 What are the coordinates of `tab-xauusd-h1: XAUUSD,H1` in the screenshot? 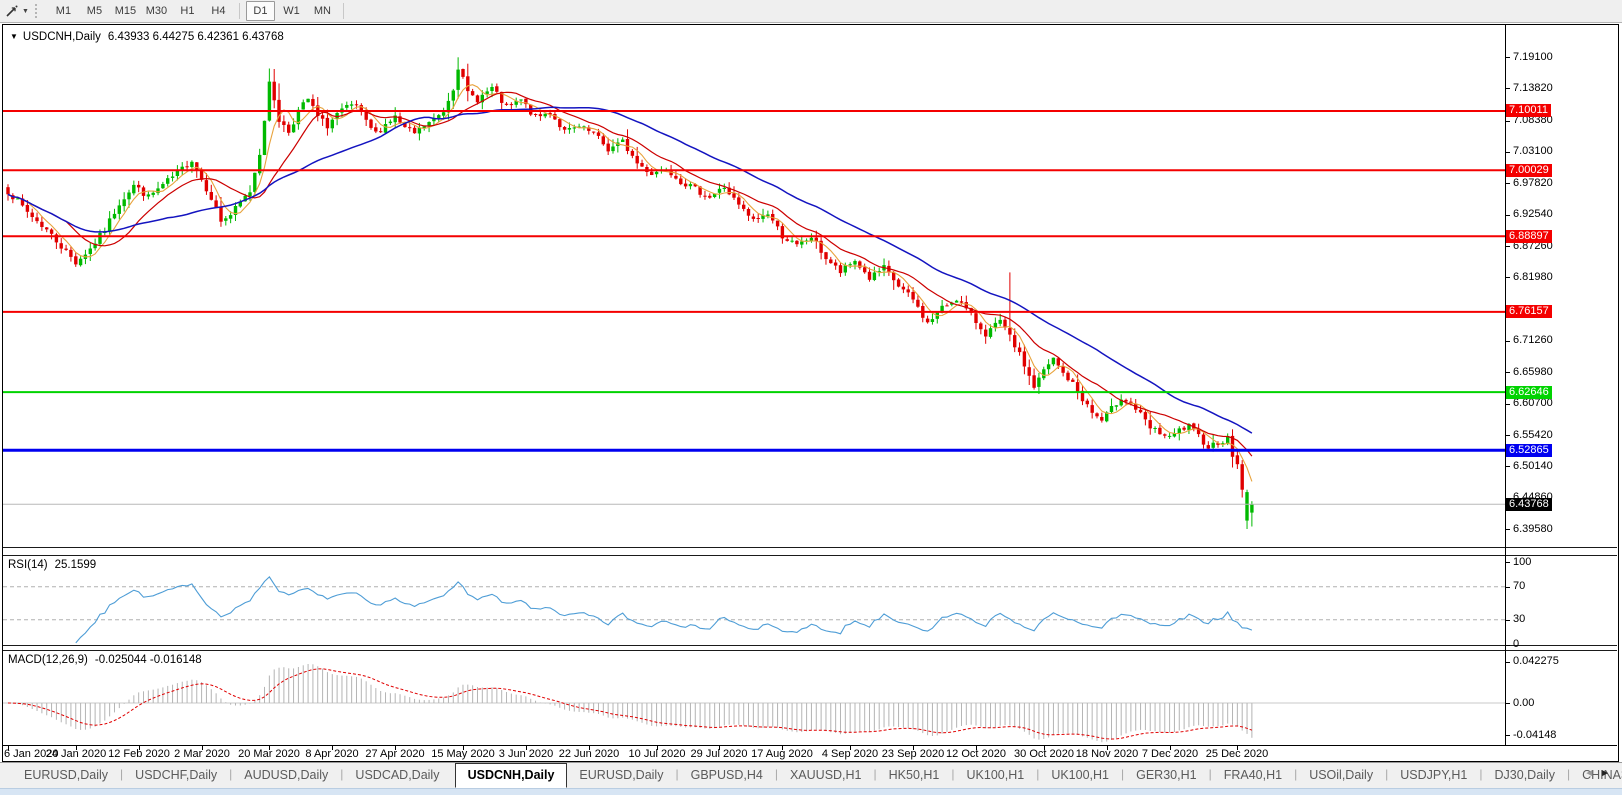 It's located at (826, 775).